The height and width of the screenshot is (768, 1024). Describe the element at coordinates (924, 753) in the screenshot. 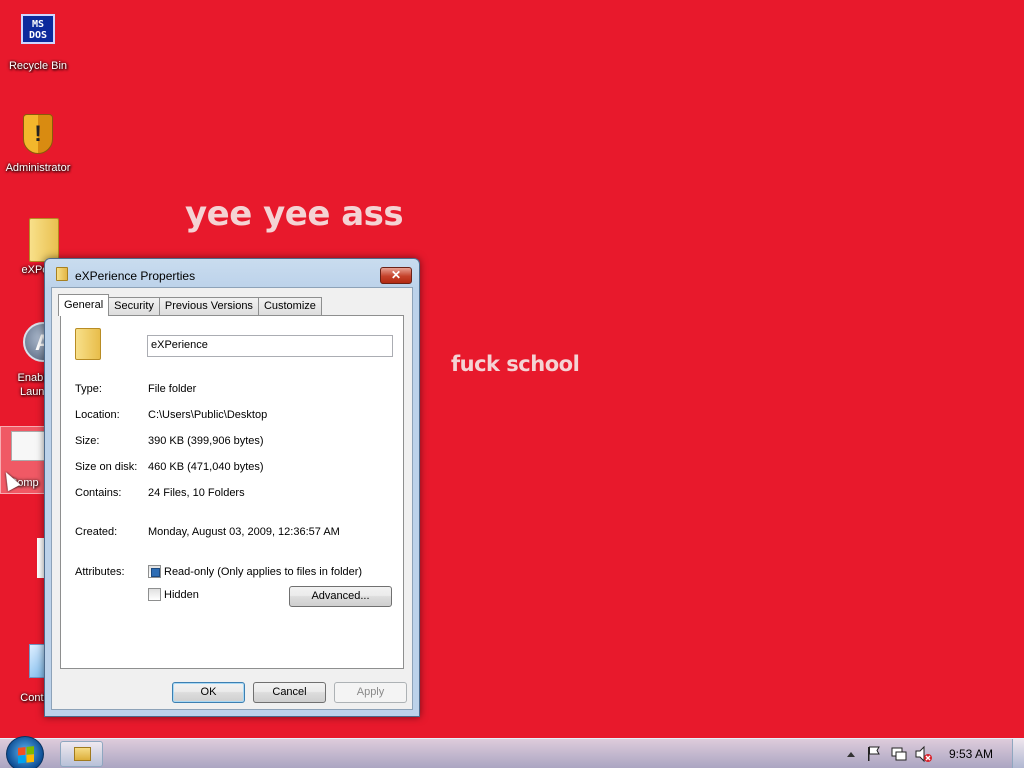

I see `volume-muted-icon` at that location.